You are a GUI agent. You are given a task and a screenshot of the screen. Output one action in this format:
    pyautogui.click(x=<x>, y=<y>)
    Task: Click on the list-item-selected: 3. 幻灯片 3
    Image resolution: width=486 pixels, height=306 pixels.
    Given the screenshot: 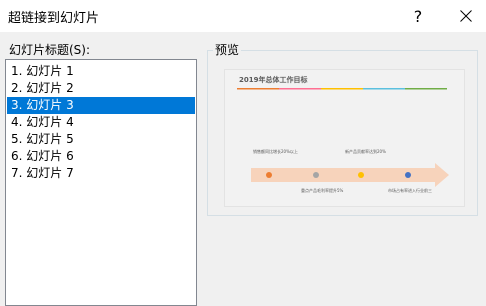 What is the action you would take?
    pyautogui.click(x=101, y=105)
    